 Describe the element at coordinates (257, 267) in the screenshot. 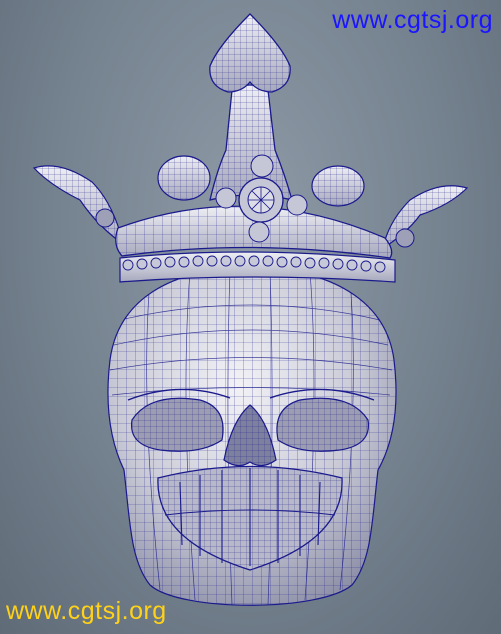

I see `crown-bead-band` at that location.